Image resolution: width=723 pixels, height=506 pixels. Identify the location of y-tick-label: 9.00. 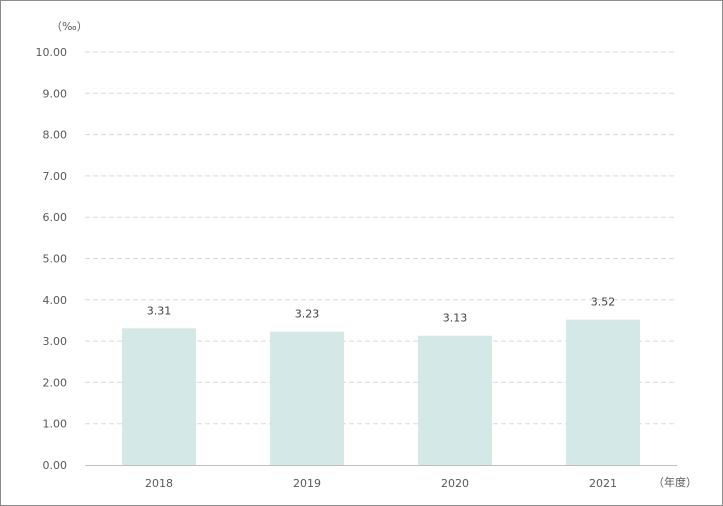
(55, 93).